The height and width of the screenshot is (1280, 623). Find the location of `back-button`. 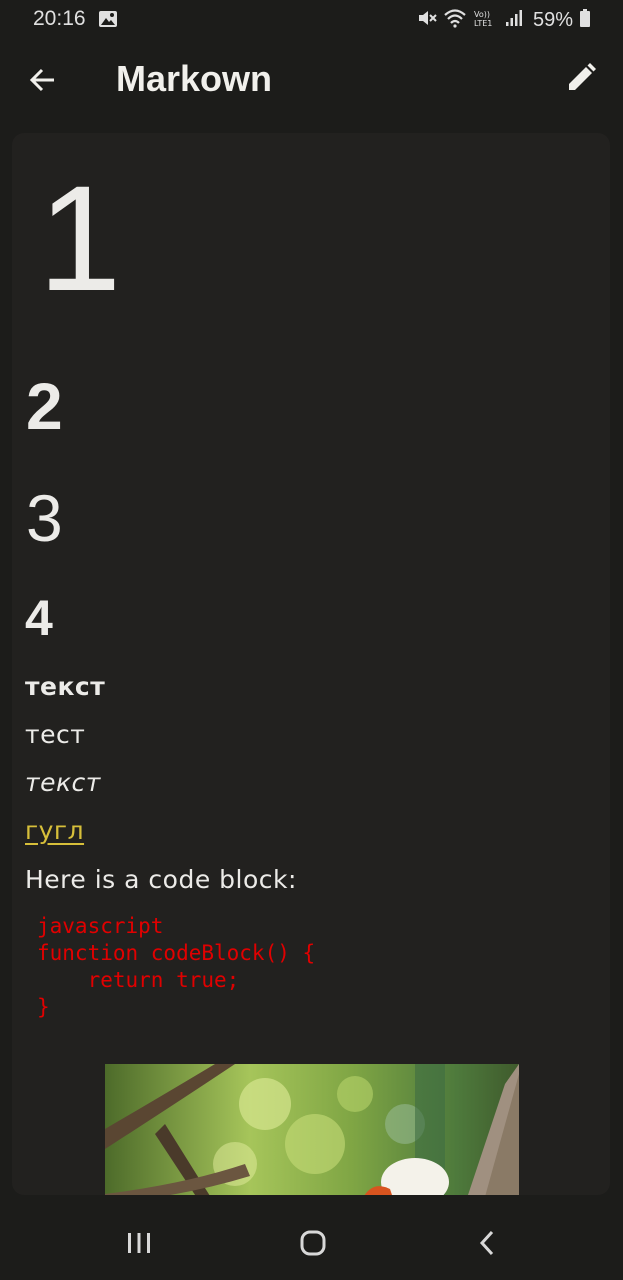

back-button is located at coordinates (42, 80).